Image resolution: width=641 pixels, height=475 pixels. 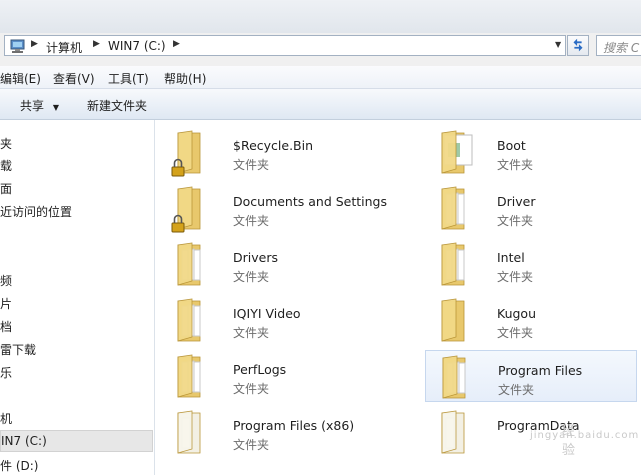 I want to click on share-label: 共享, so click(x=32, y=106).